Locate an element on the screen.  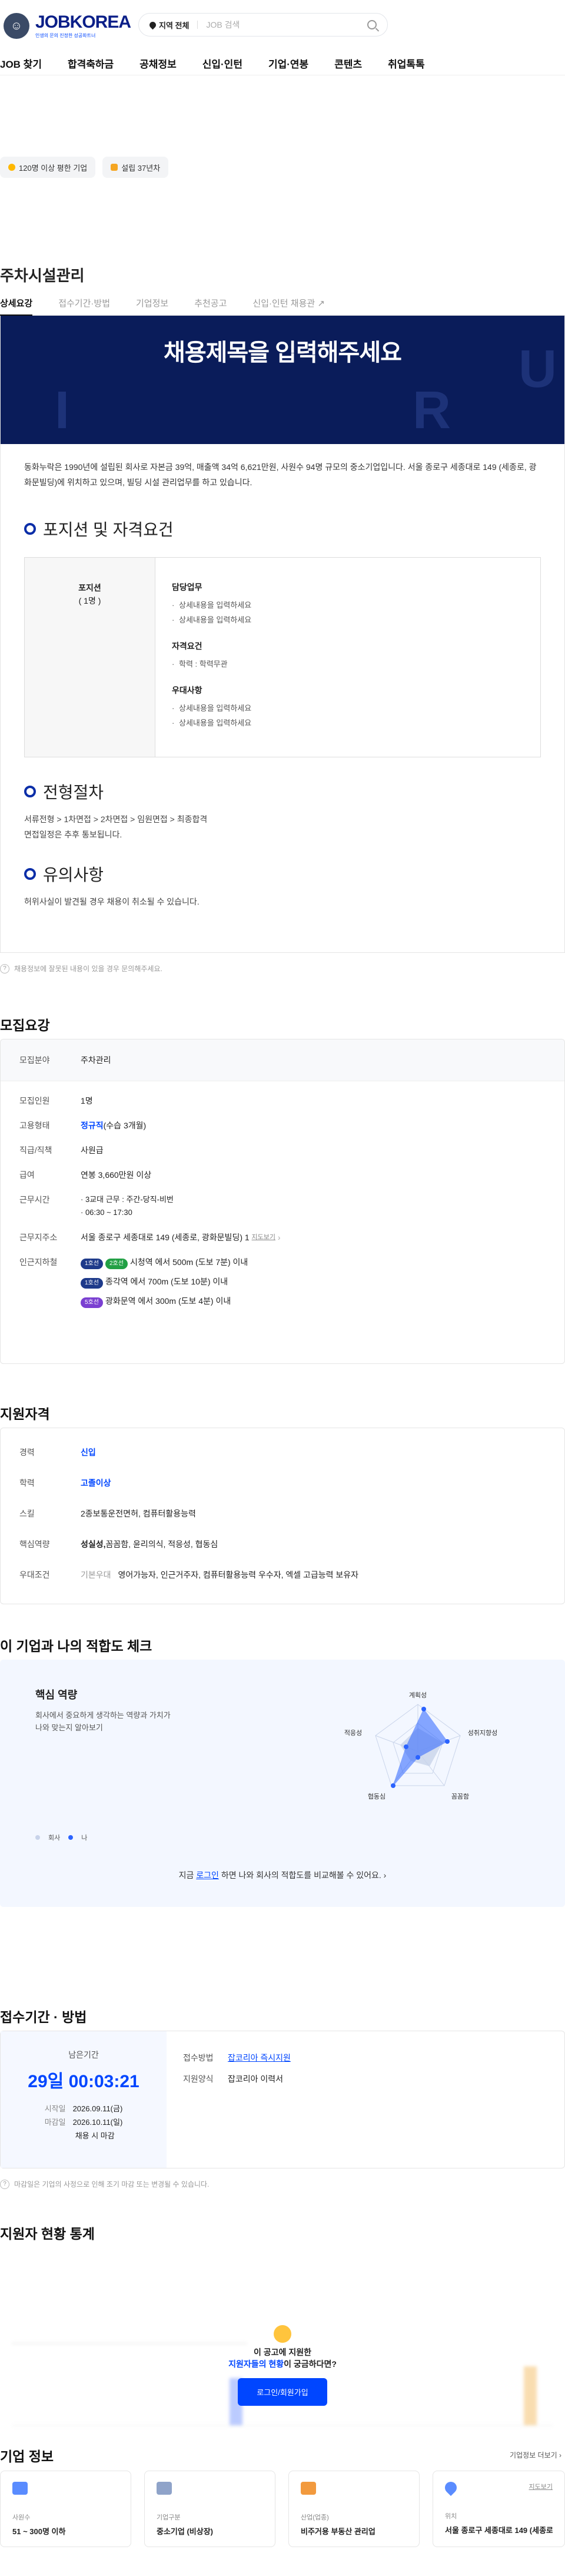
legend-company-dot is located at coordinates (37, 1837).